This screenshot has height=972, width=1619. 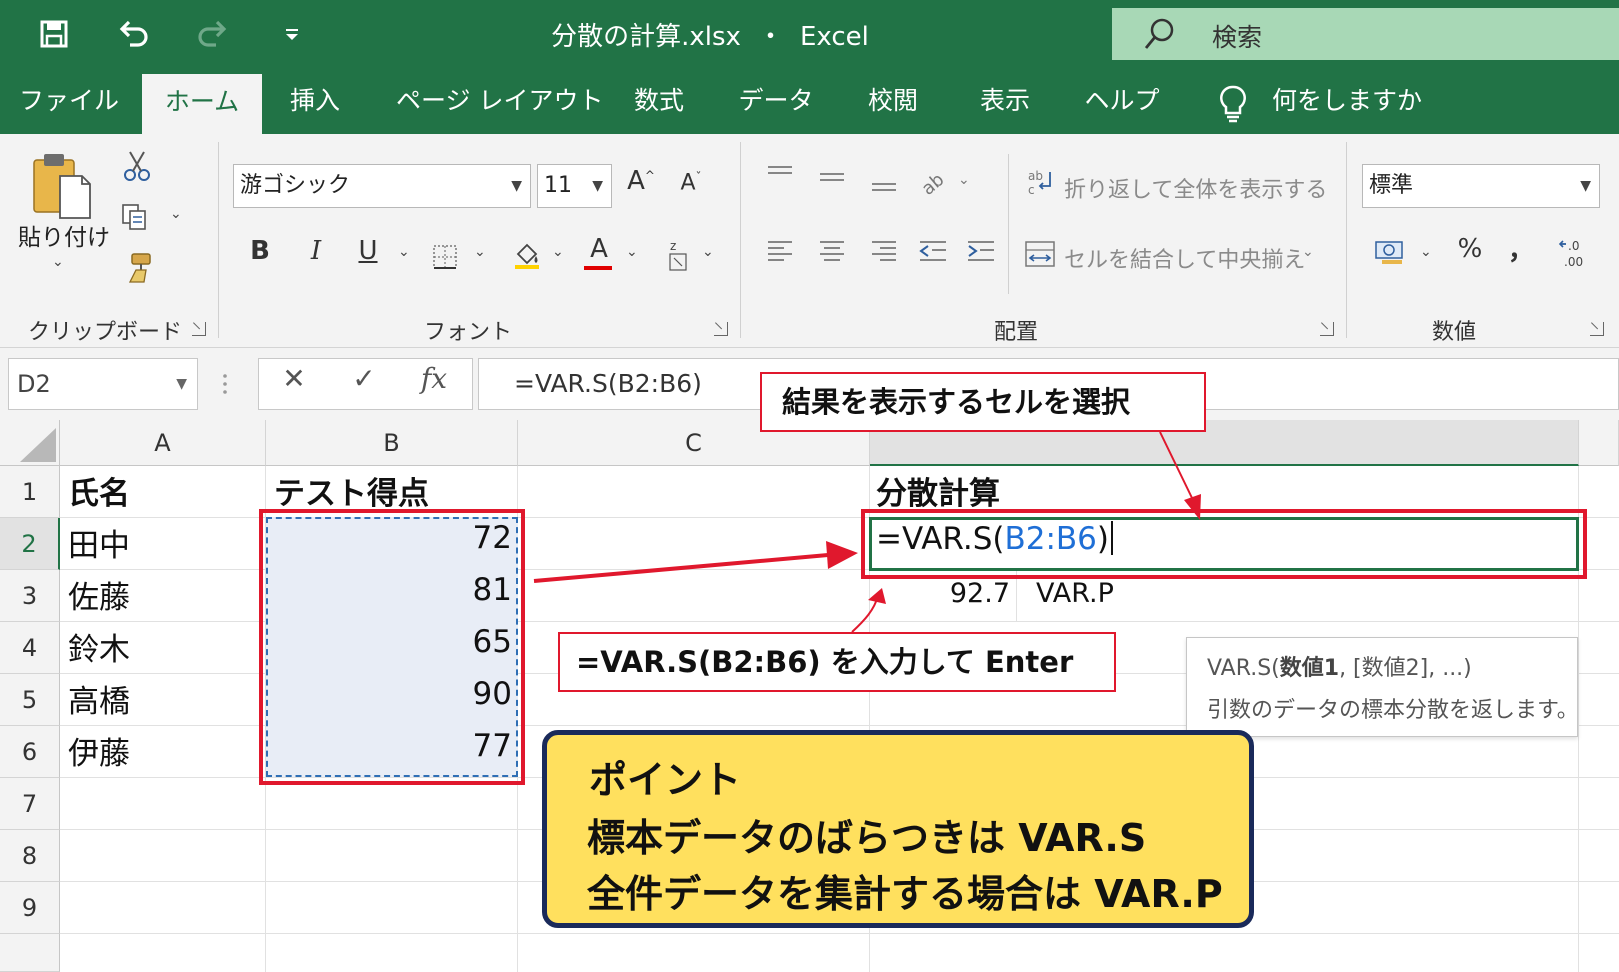 I want to click on tooltip-func: VAR.S(, so click(x=1243, y=668).